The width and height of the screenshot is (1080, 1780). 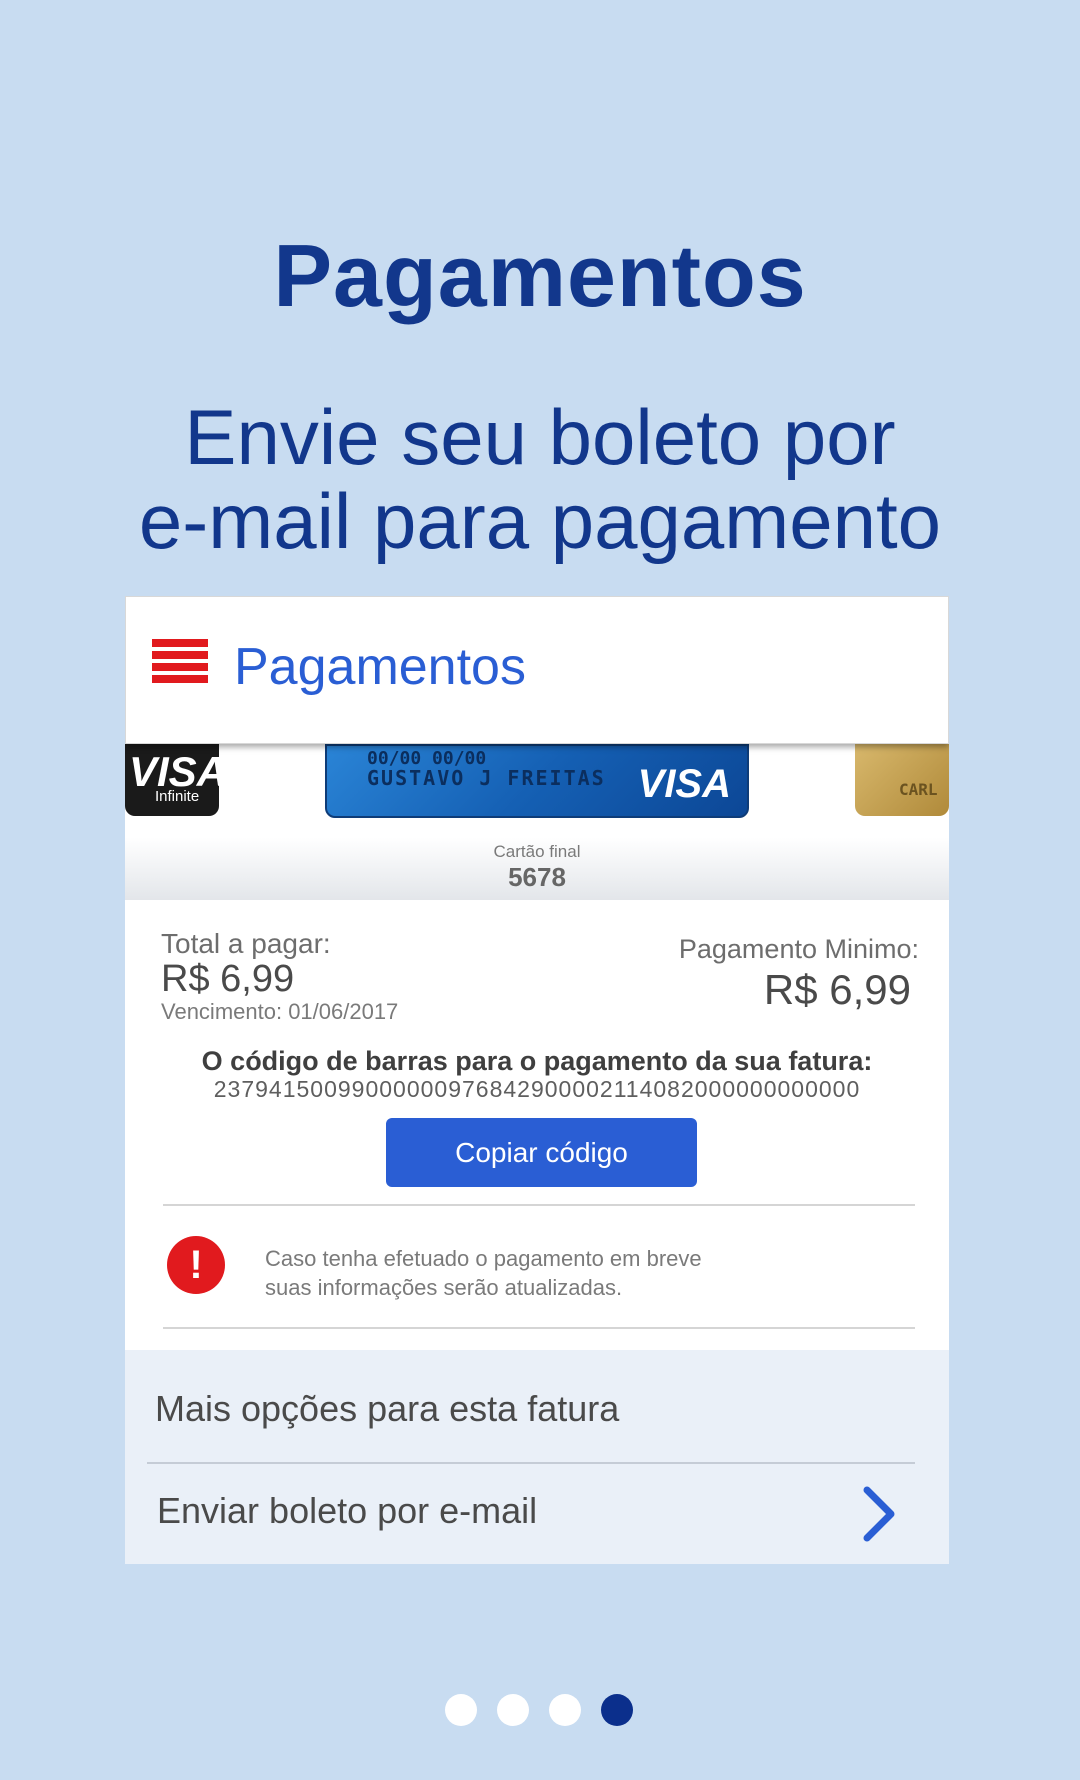 I want to click on total-value: R$ 6,99, so click(x=228, y=979).